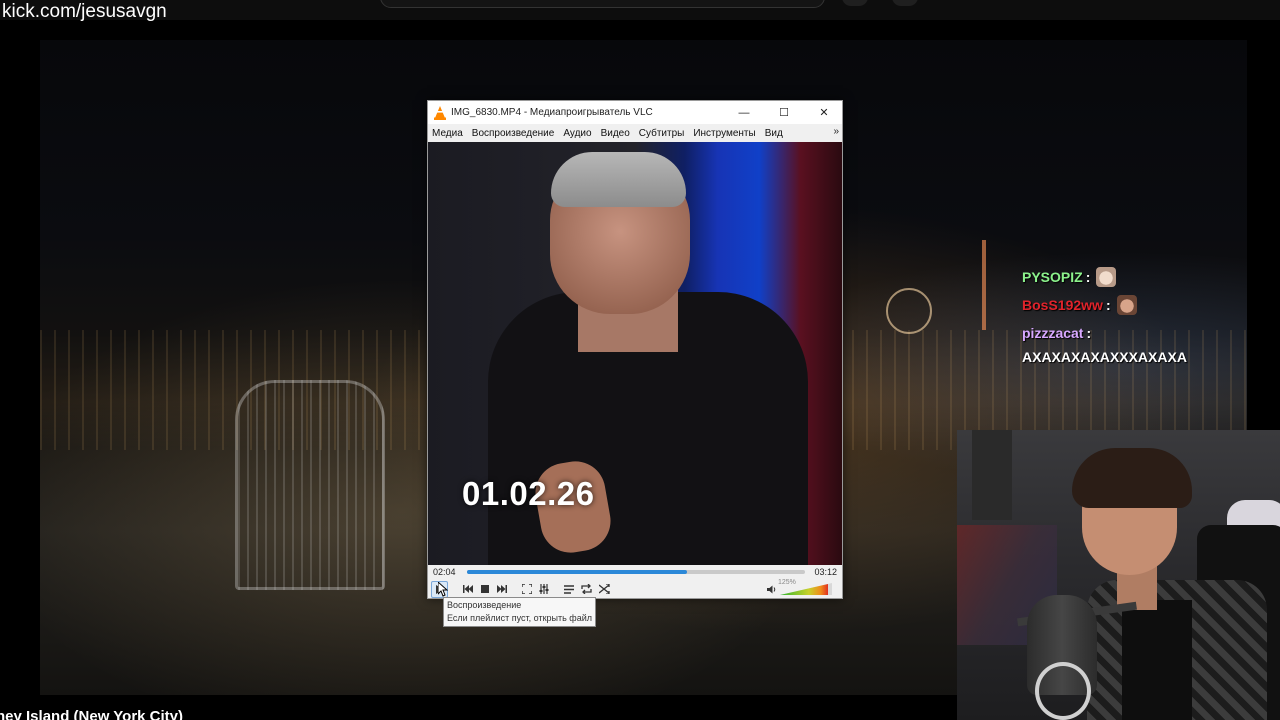  I want to click on menu-video: Видео, so click(615, 133).